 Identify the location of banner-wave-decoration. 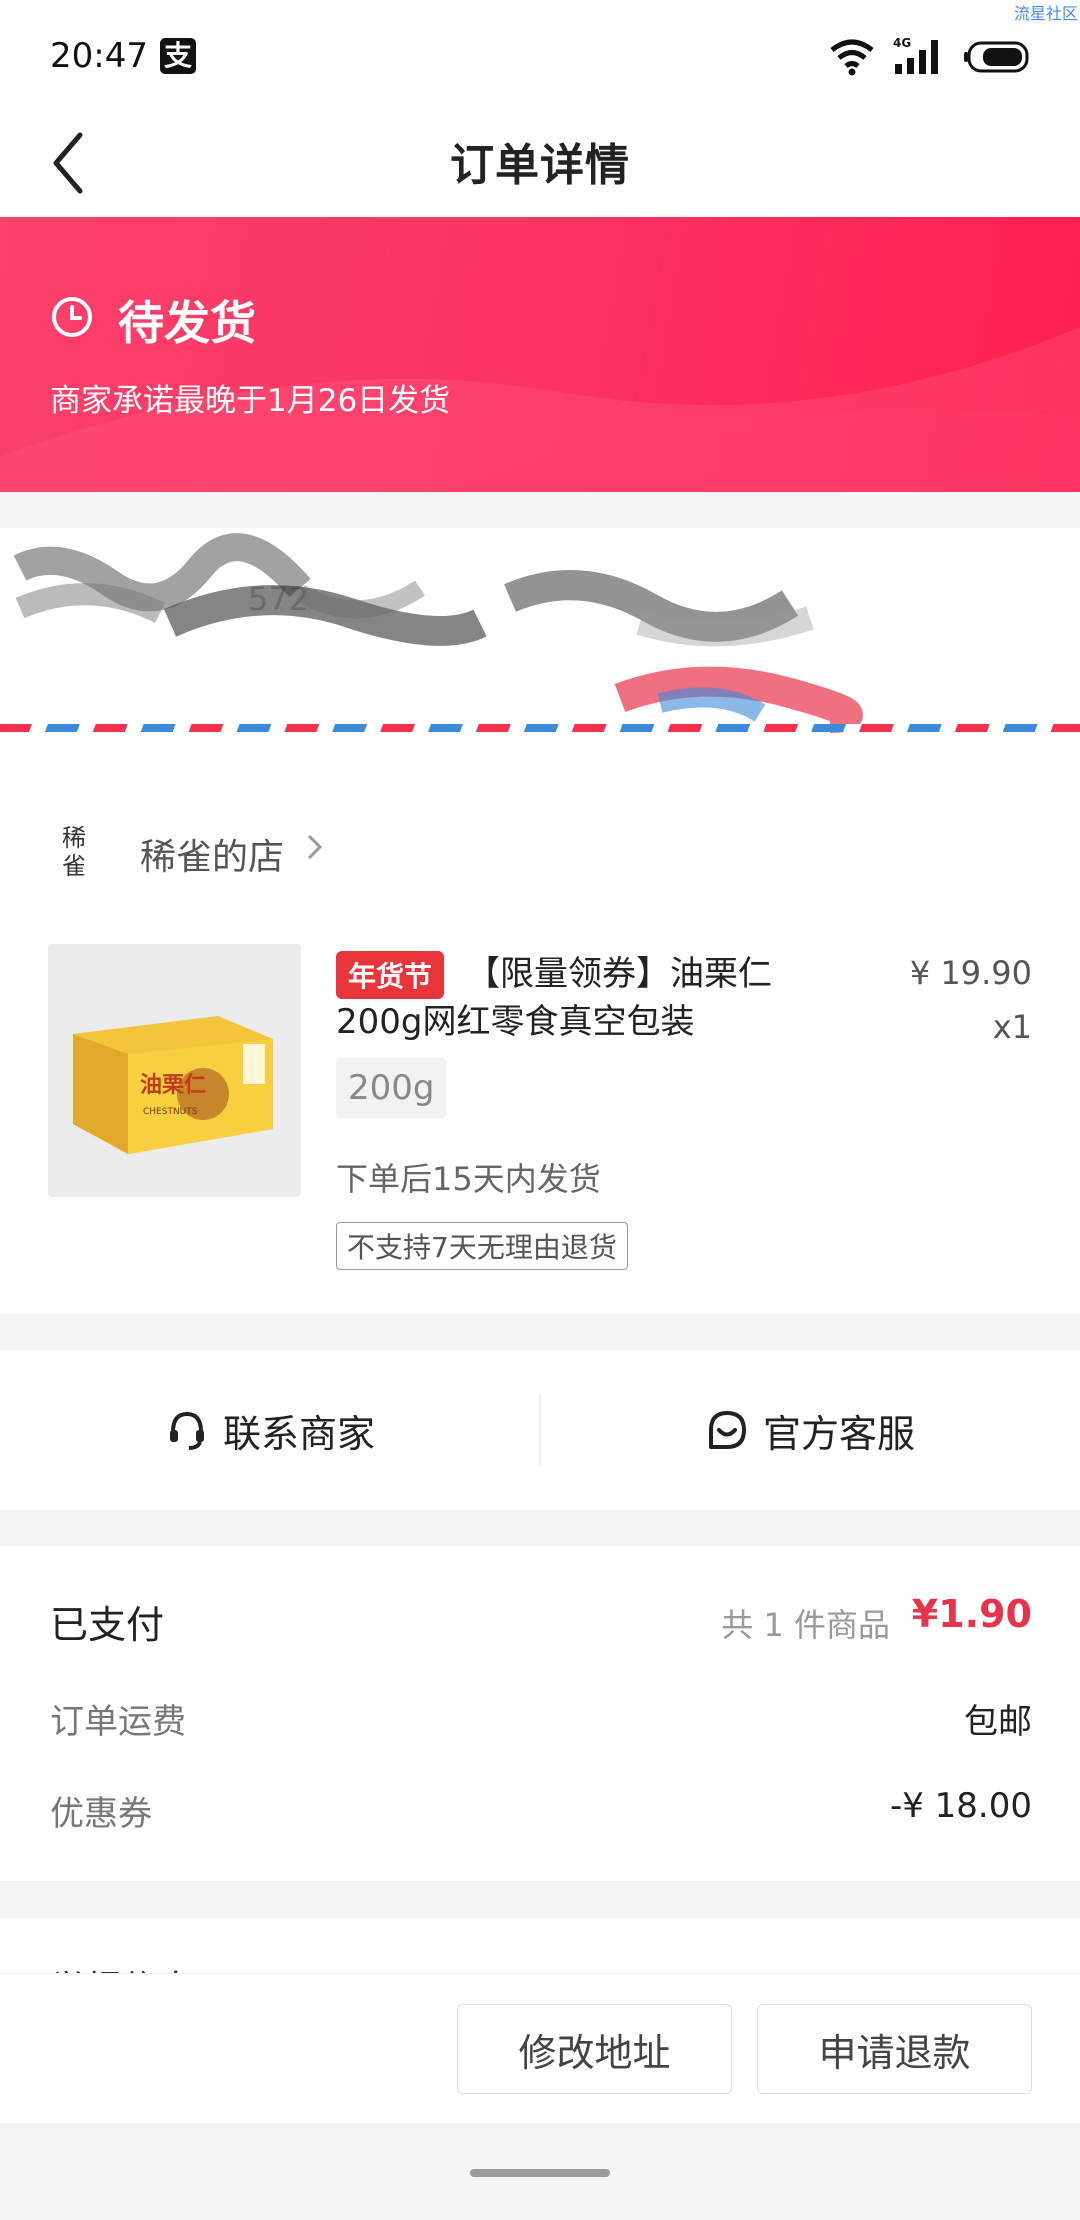
(540, 409).